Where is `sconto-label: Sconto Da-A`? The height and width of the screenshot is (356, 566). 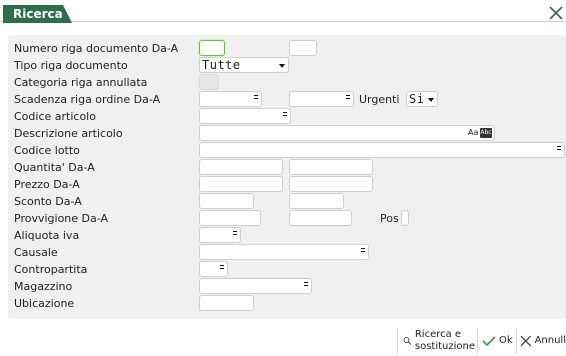 sconto-label: Sconto Da-A is located at coordinates (48, 201).